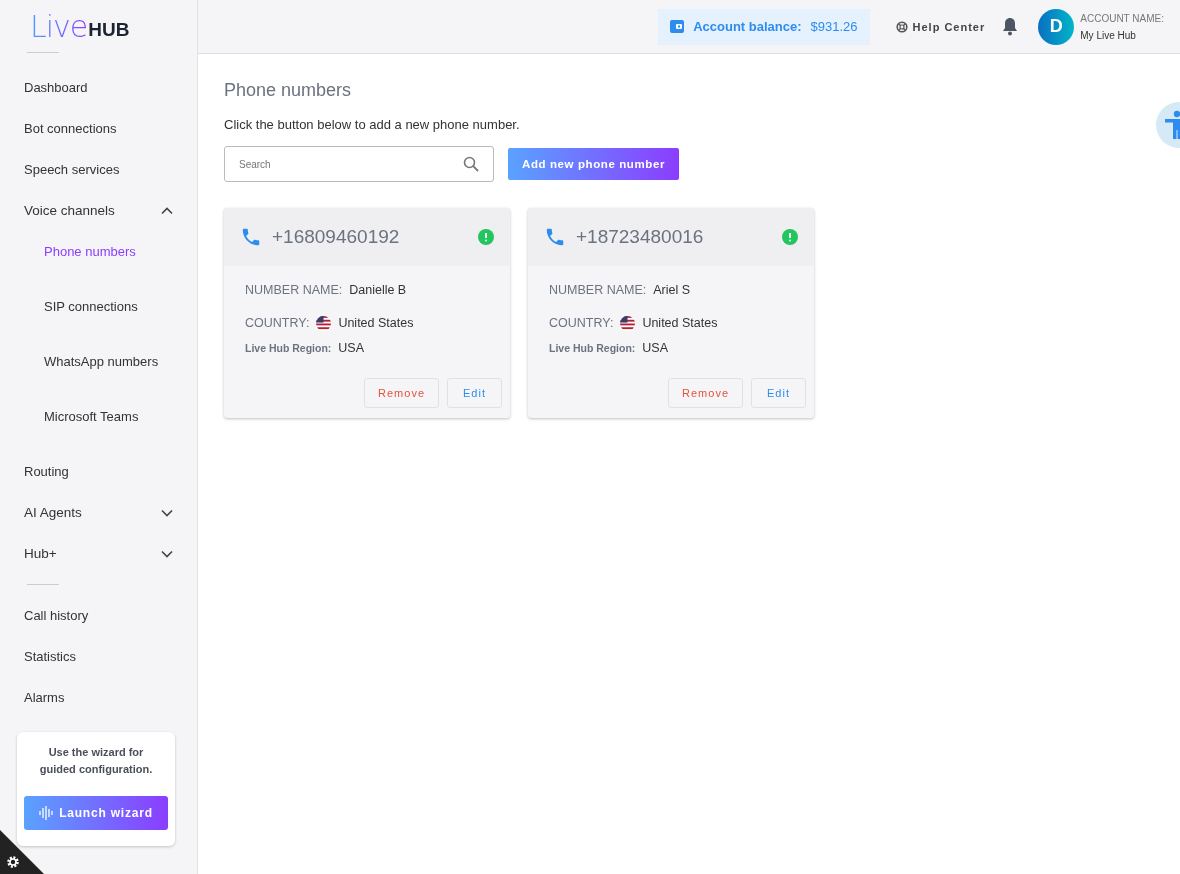 This screenshot has height=874, width=1180. What do you see at coordinates (98, 87) in the screenshot?
I see `sidebar-item: Dashboard` at bounding box center [98, 87].